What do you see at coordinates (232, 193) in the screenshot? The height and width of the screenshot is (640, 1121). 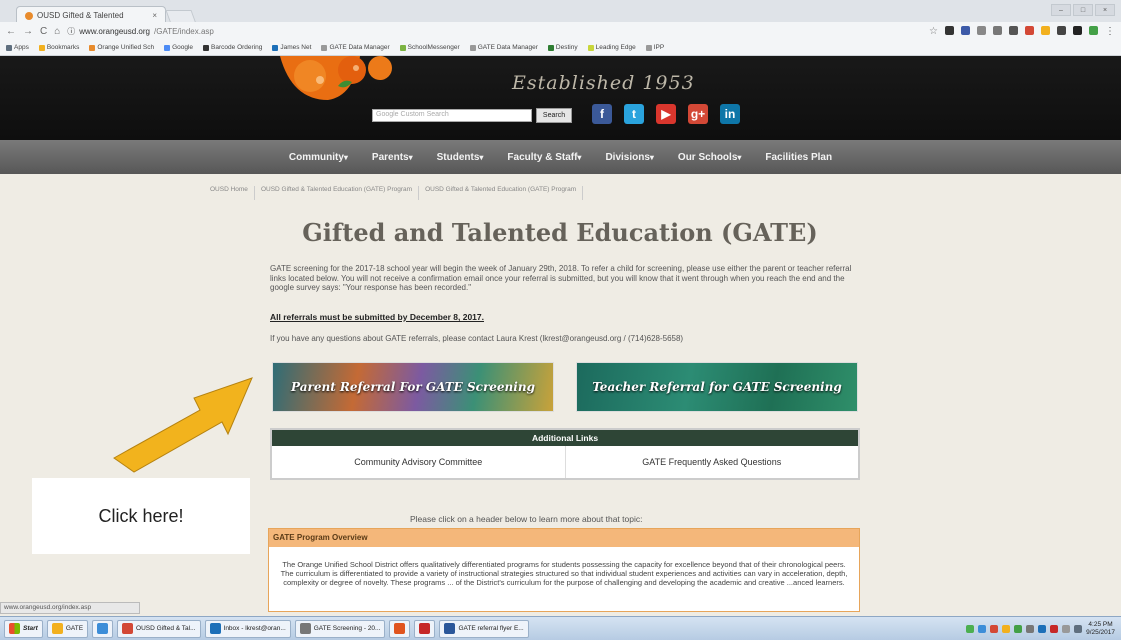 I see `breadcrumb-item: OUSD Home` at bounding box center [232, 193].